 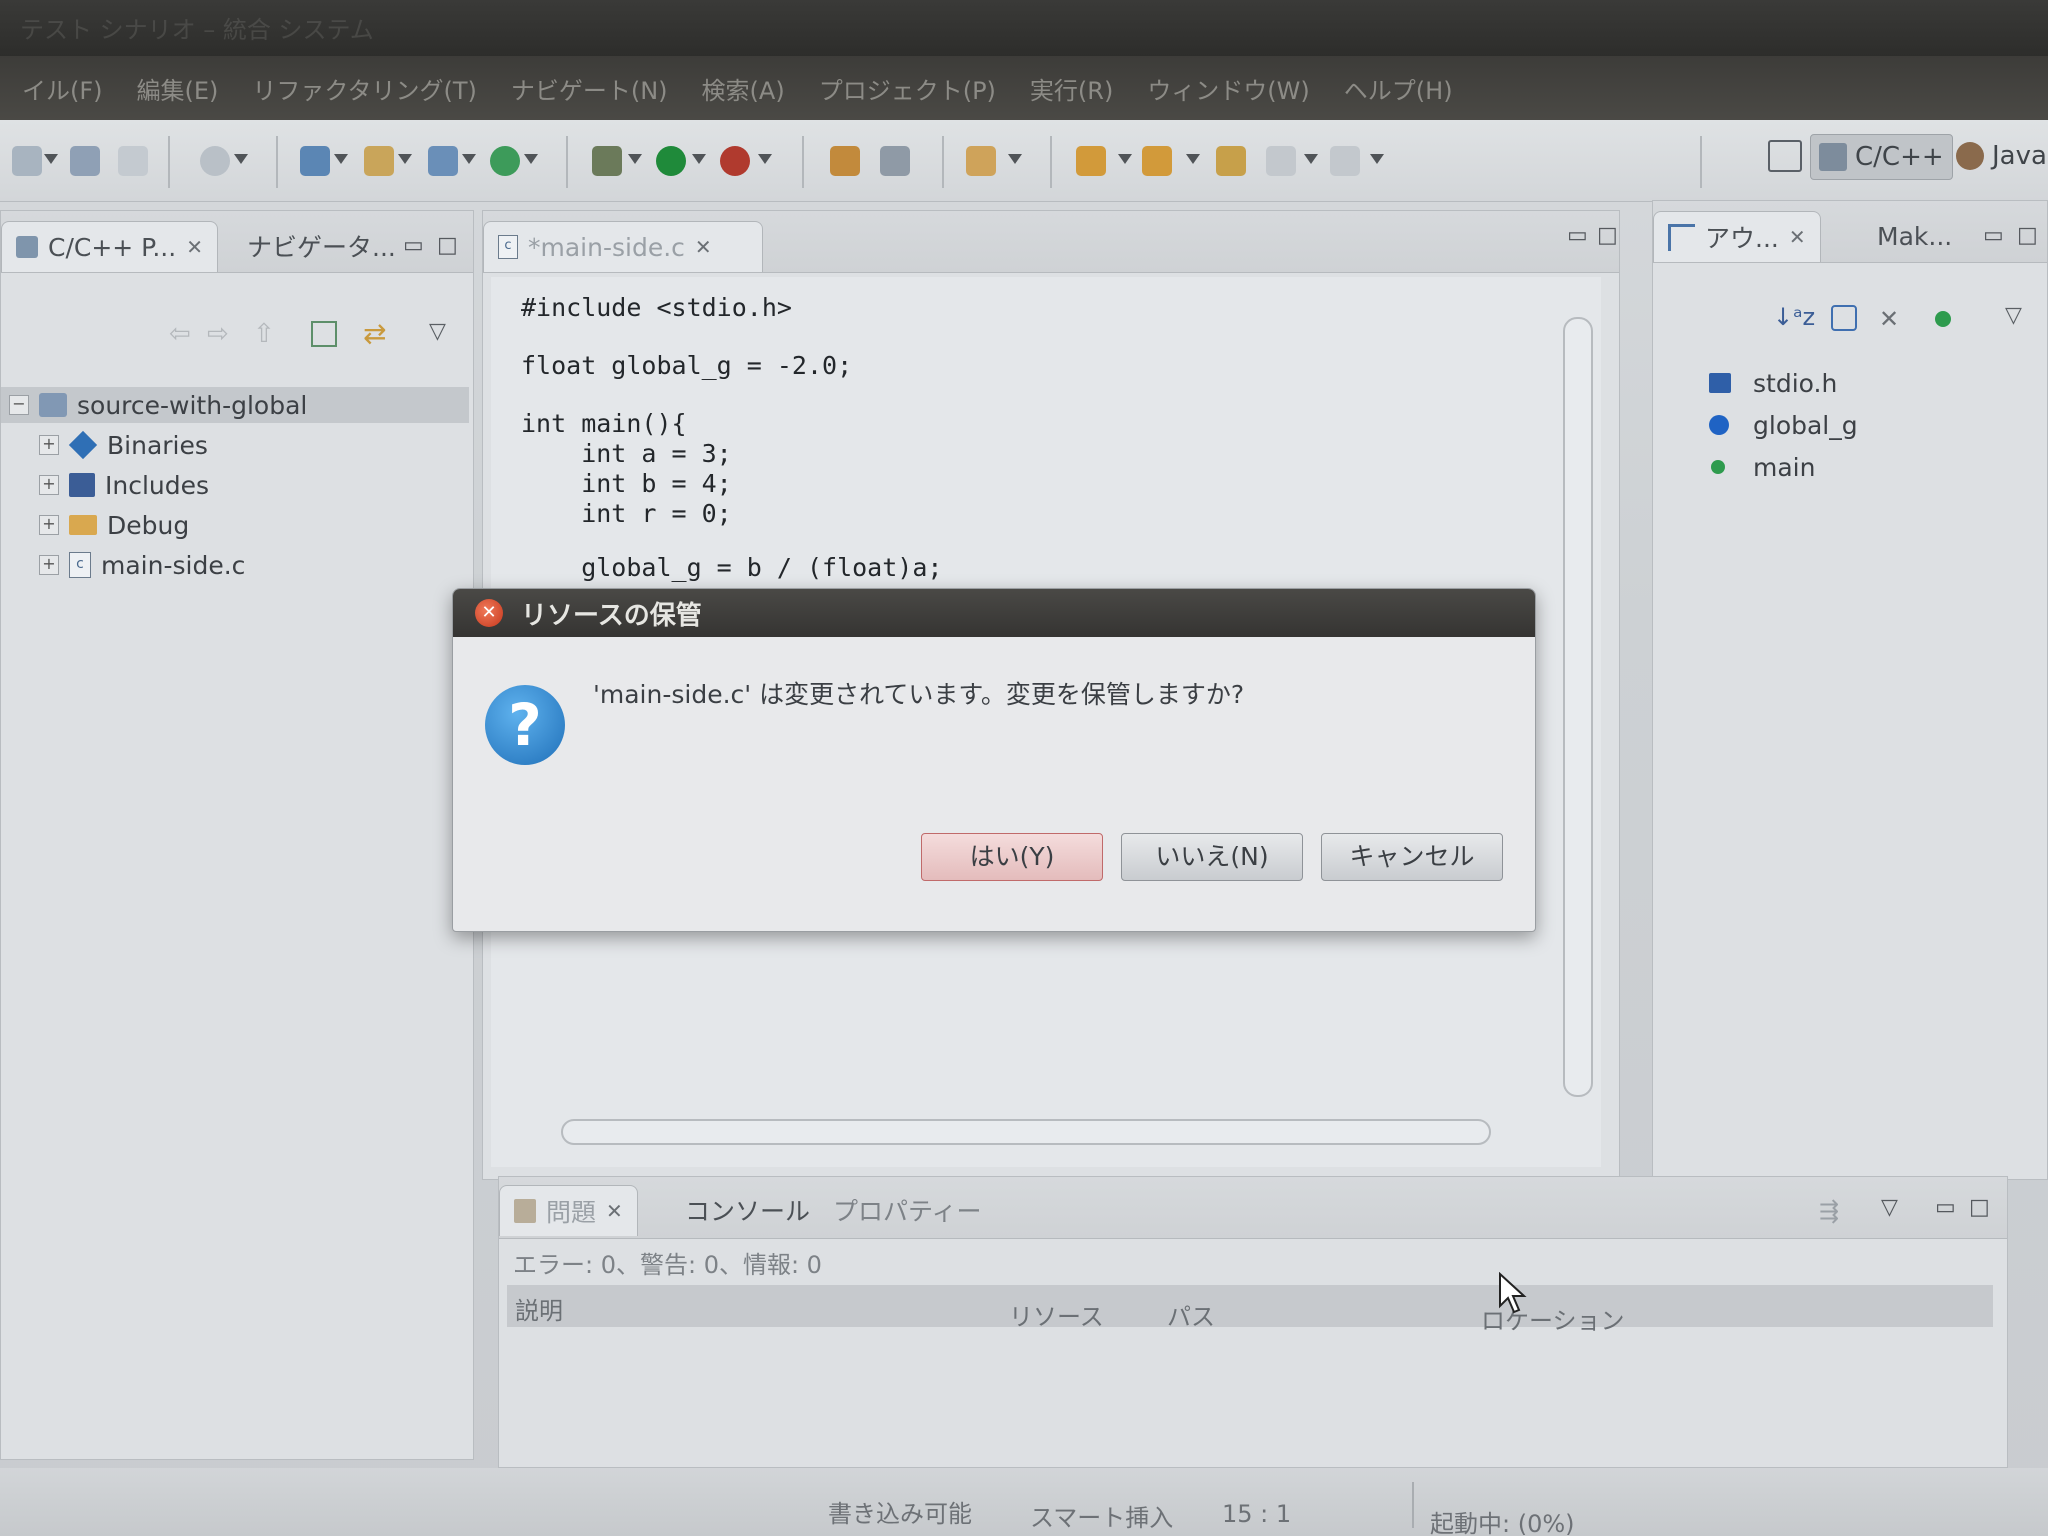 I want to click on tree-root-row: − source-with-global, so click(x=235, y=405).